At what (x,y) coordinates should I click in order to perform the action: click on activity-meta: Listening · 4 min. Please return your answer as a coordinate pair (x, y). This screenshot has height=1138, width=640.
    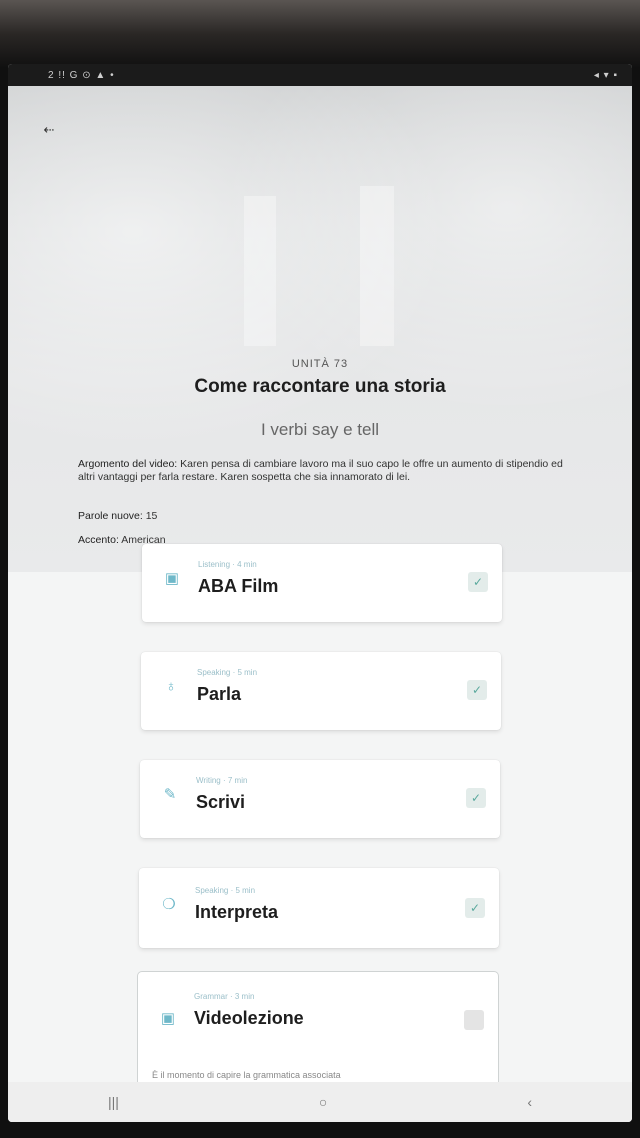
    Looking at the image, I should click on (227, 564).